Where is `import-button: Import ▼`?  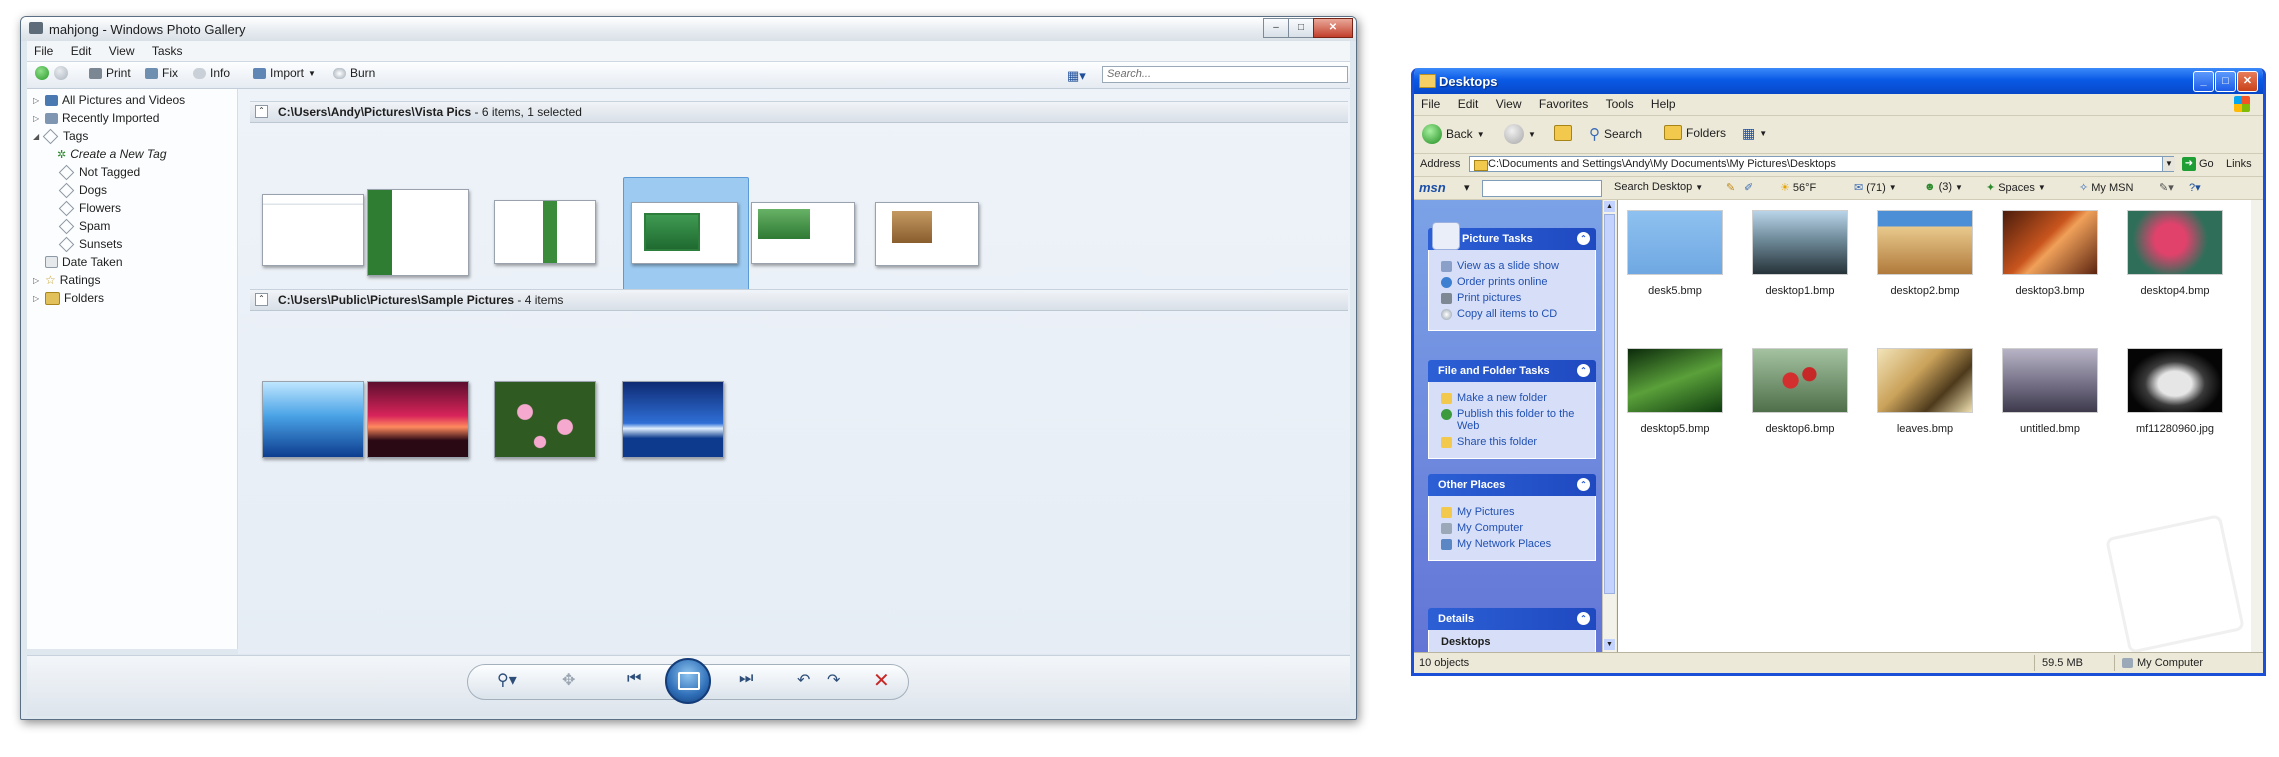
import-button: Import ▼ is located at coordinates (284, 73).